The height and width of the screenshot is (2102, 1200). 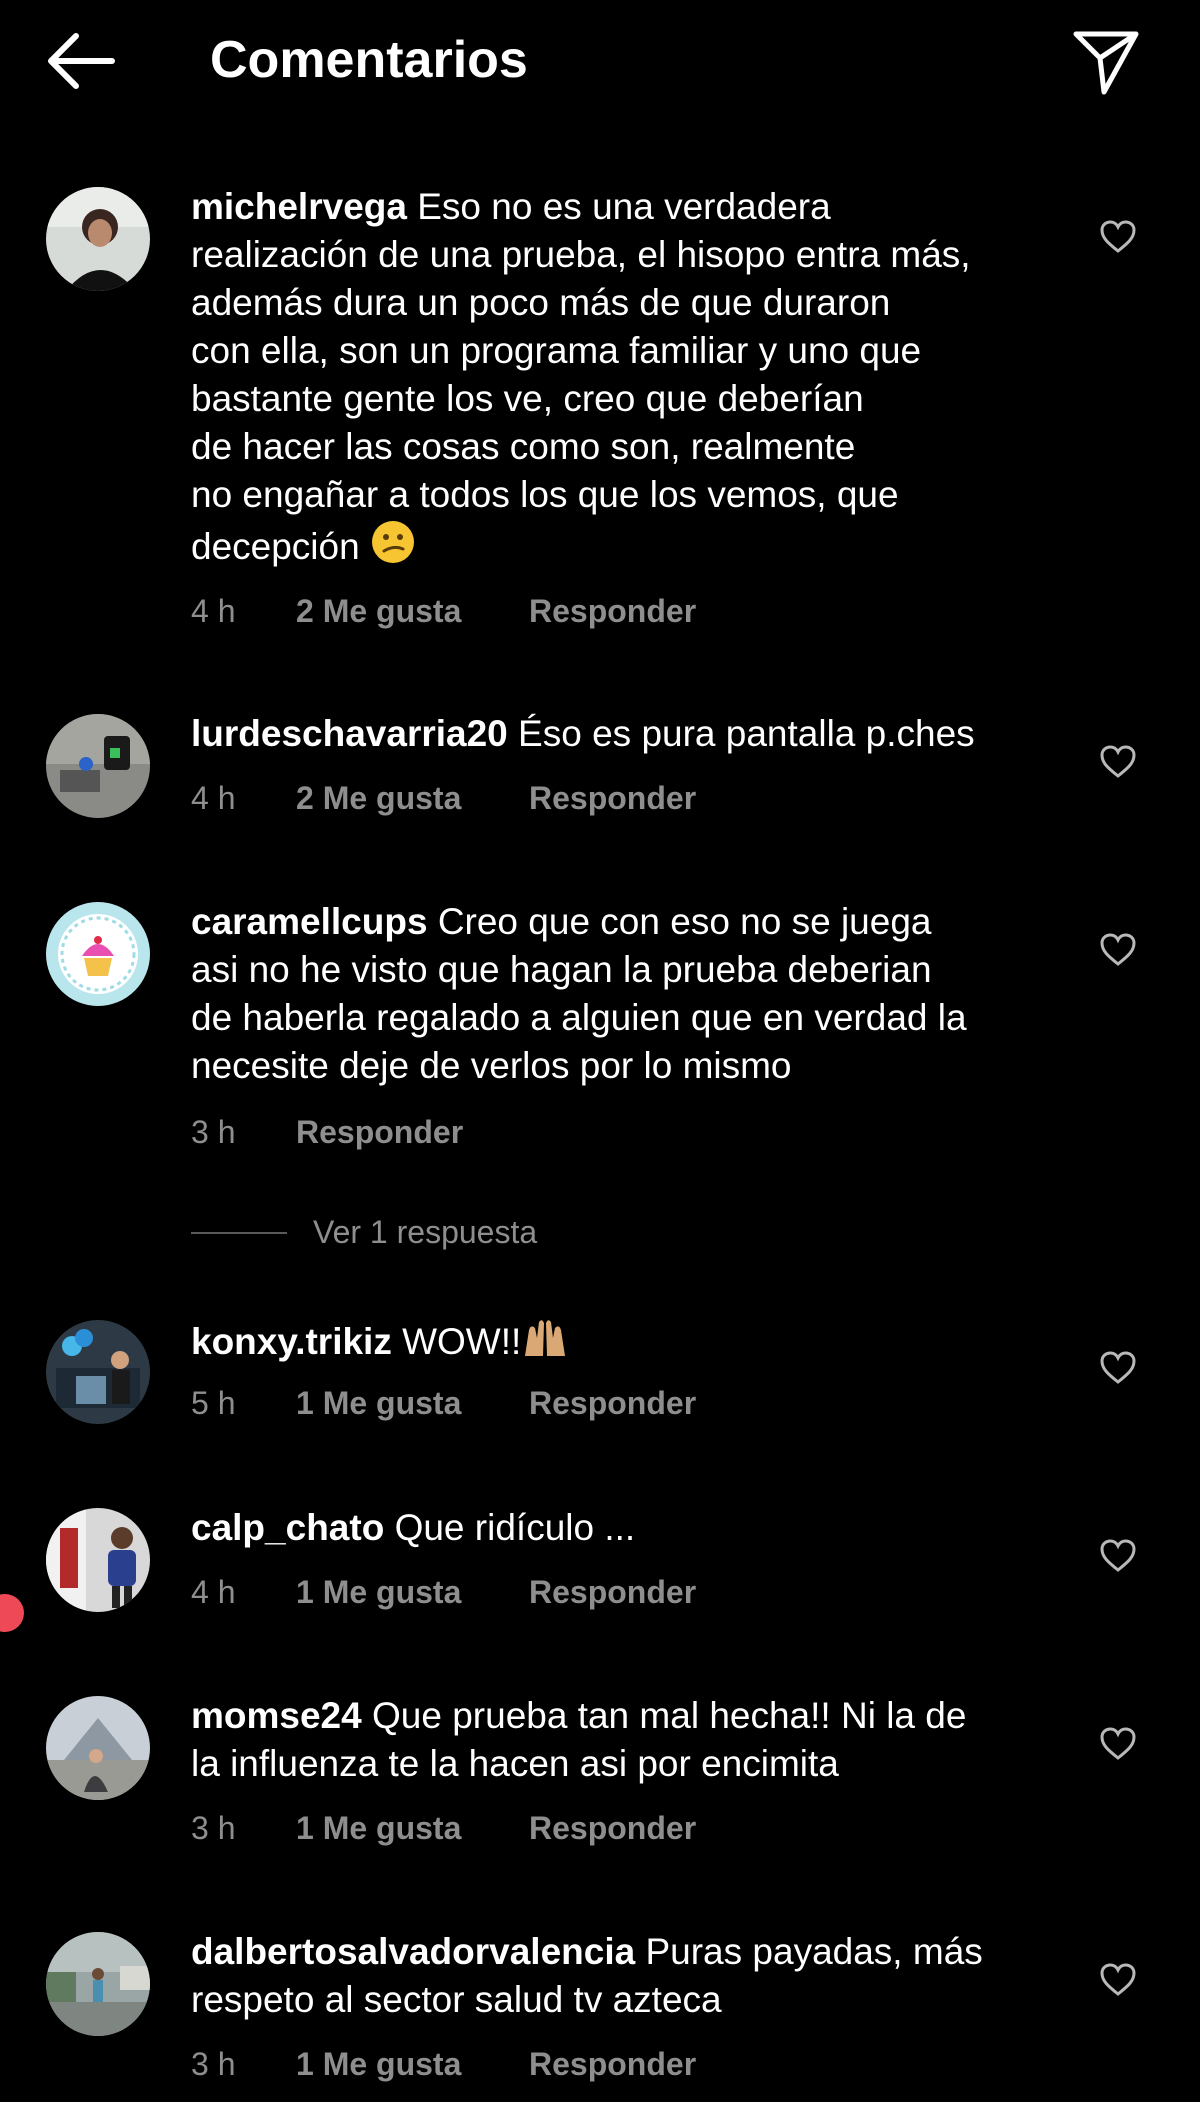 I want to click on send-icon, so click(x=1106, y=63).